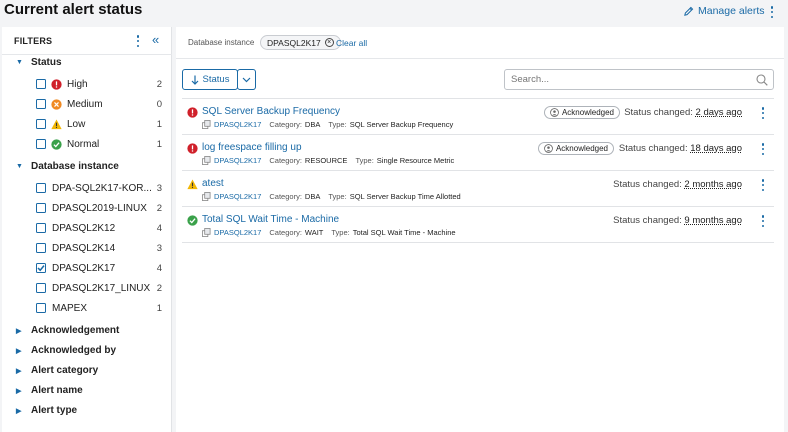 Image resolution: width=788 pixels, height=432 pixels. What do you see at coordinates (39, 62) in the screenshot?
I see `status-section-header: ▼ Status` at bounding box center [39, 62].